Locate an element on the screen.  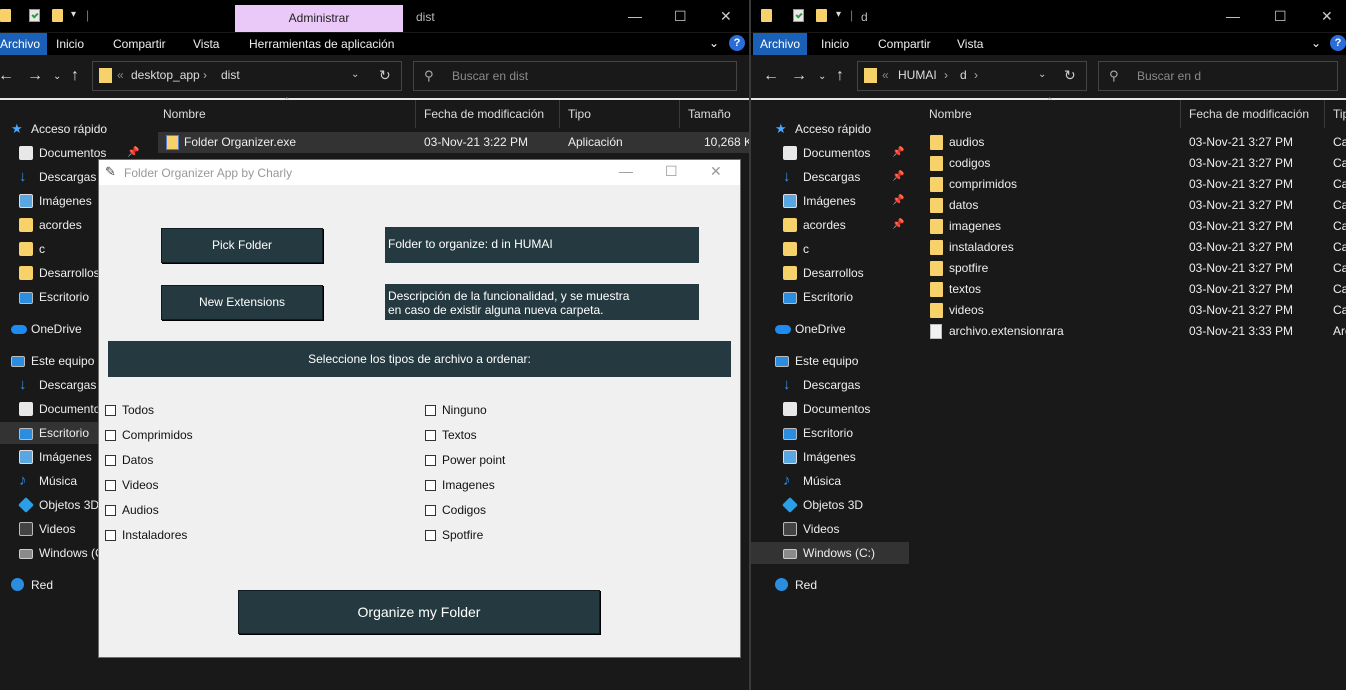
breadcrumb-humai: HUMAI is located at coordinates (917, 75).